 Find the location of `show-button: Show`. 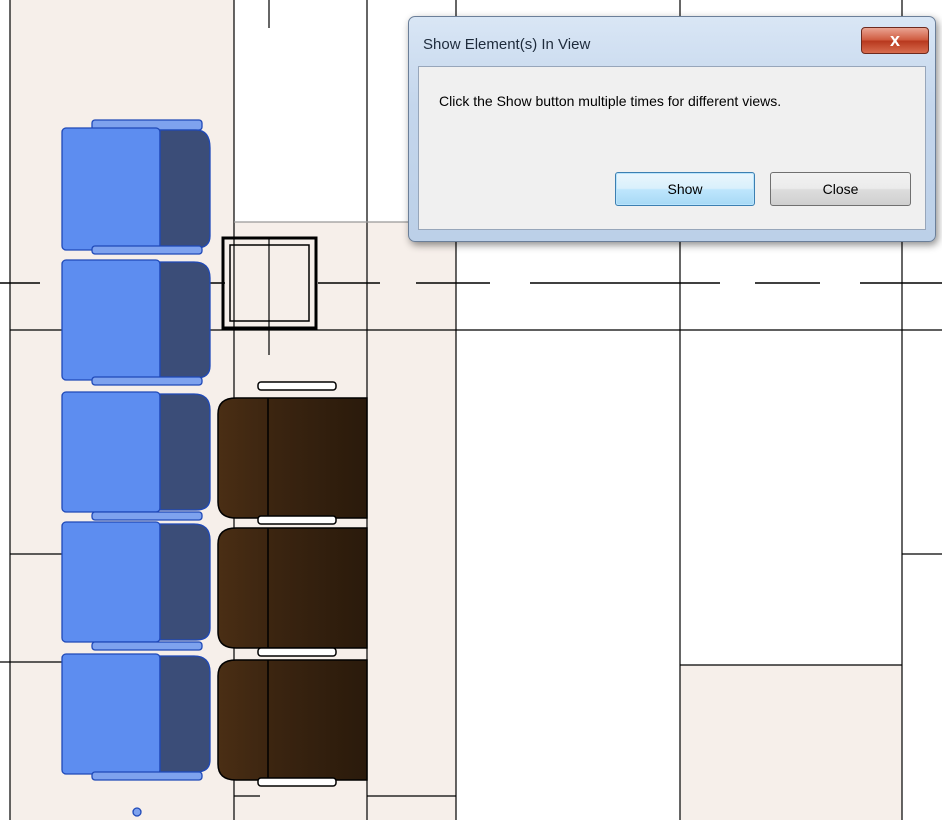

show-button: Show is located at coordinates (685, 189).